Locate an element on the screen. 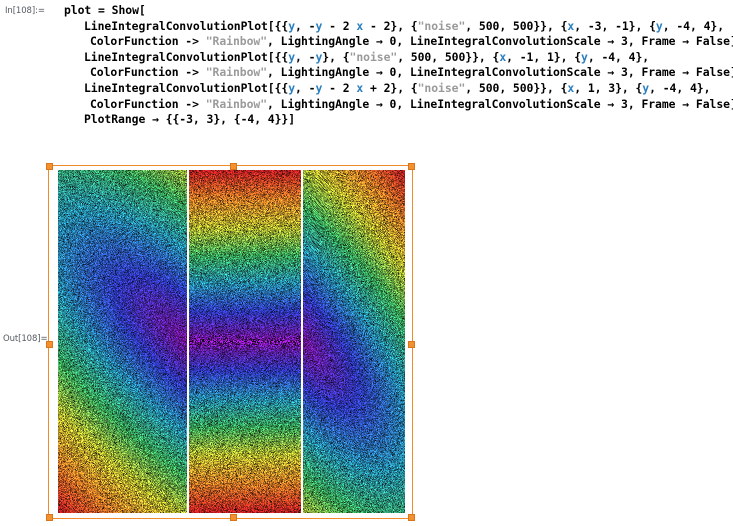 The height and width of the screenshot is (526, 733). code-token: , -3, -1}, { is located at coordinates (615, 25).